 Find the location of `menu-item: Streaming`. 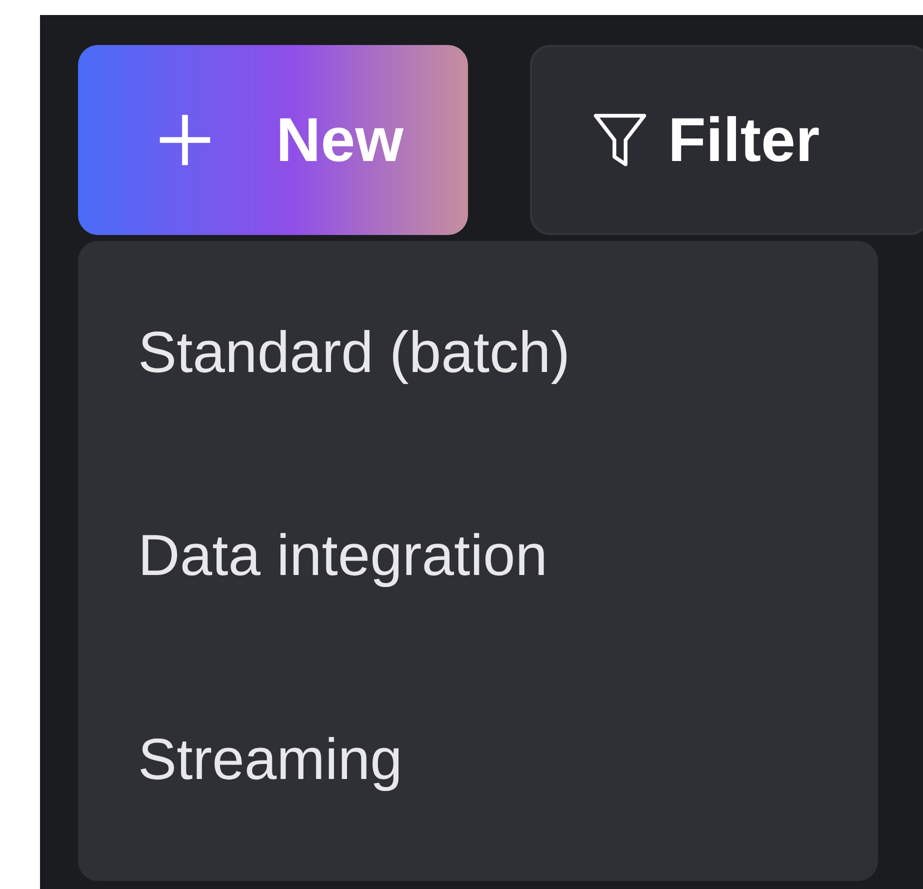

menu-item: Streaming is located at coordinates (270, 759).